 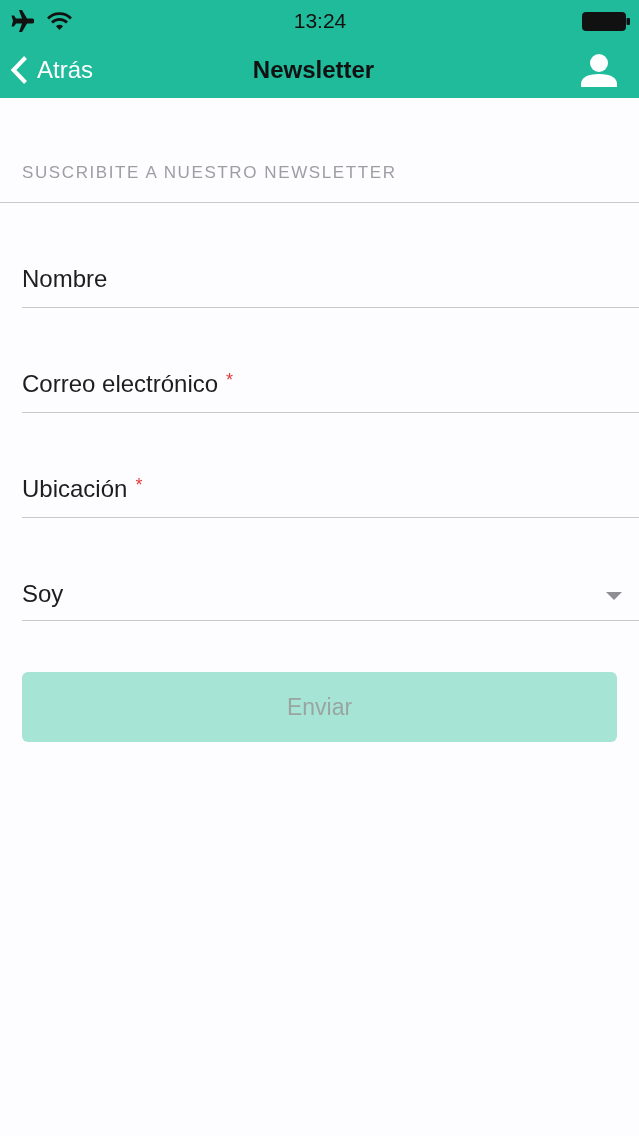 I want to click on input-field: Ubicación *, so click(x=330, y=465).